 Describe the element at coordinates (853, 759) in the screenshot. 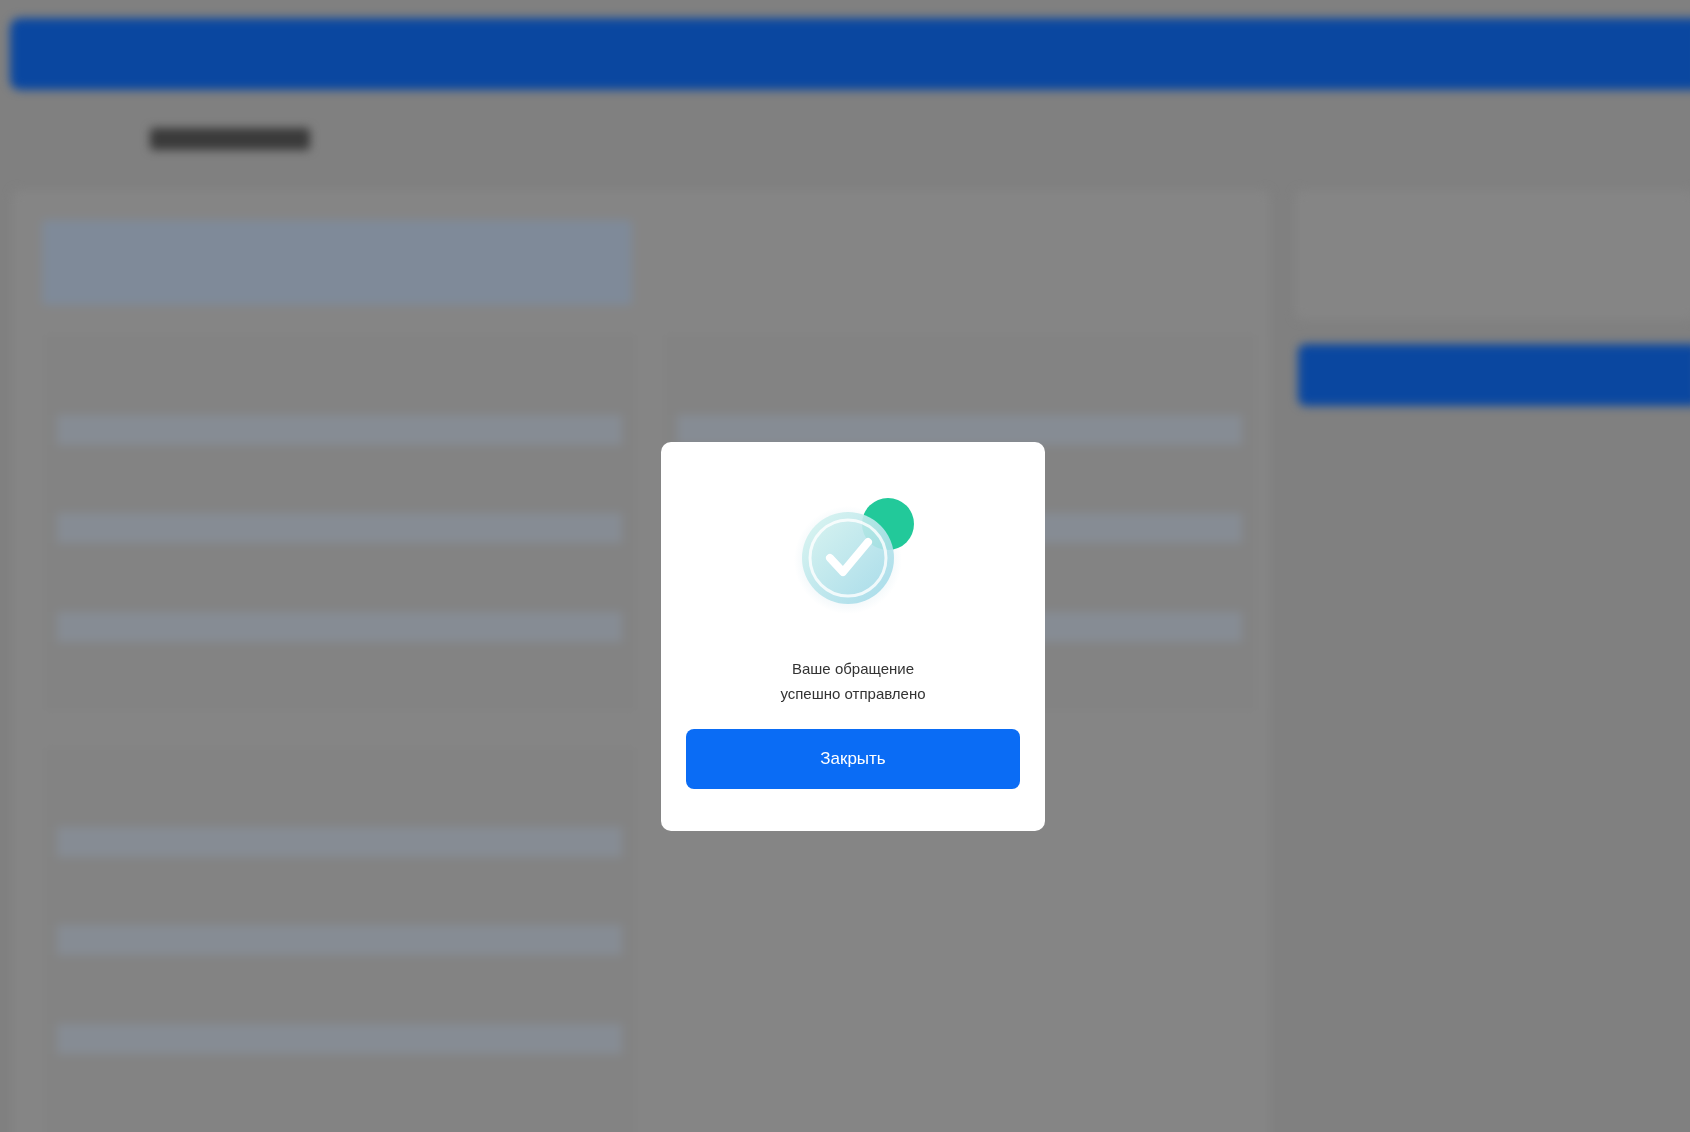

I see `close-button: Закрыть` at that location.